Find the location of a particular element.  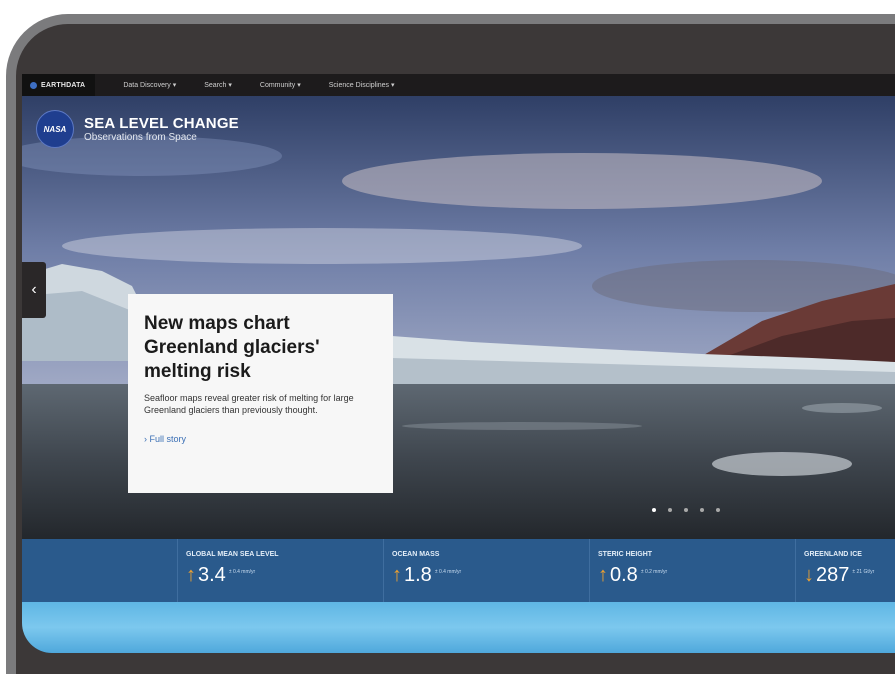

carousel-prev-button: ‹ is located at coordinates (34, 290).